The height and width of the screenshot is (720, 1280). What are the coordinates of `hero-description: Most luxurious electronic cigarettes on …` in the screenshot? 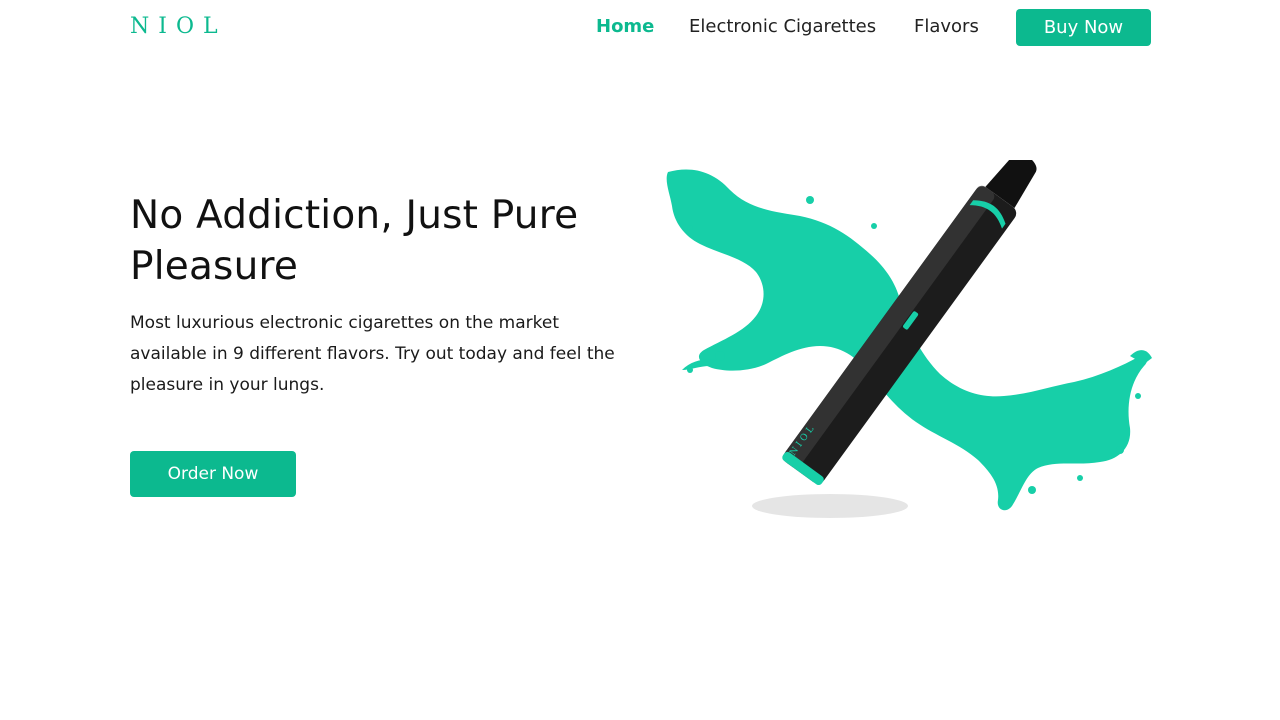 It's located at (372, 354).